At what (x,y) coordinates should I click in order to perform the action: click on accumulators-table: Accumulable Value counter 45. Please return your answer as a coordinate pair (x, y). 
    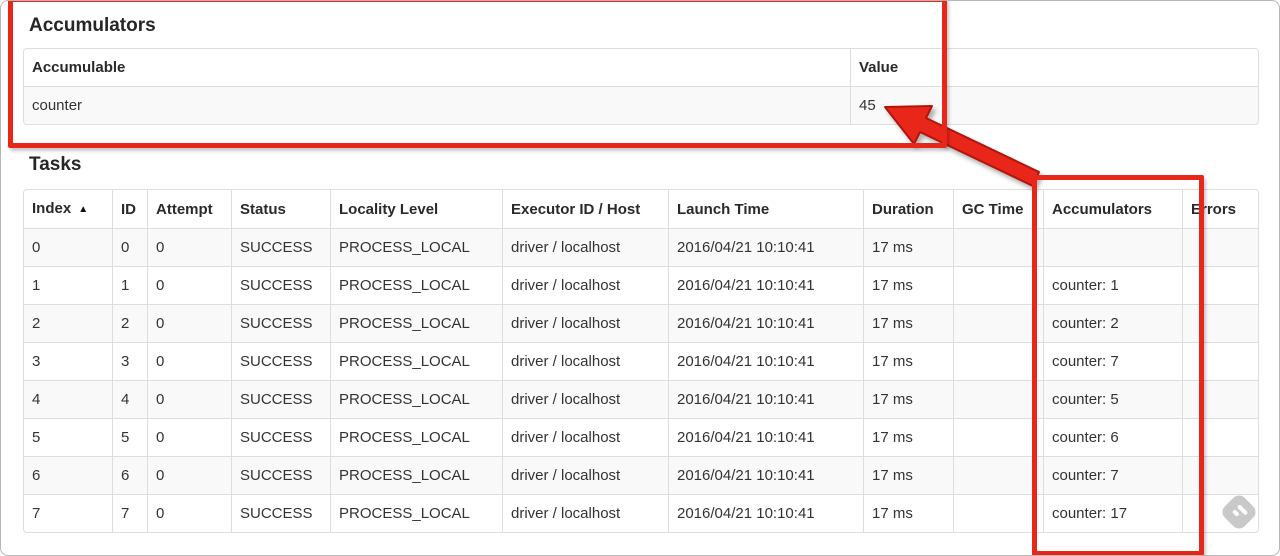
    Looking at the image, I should click on (641, 86).